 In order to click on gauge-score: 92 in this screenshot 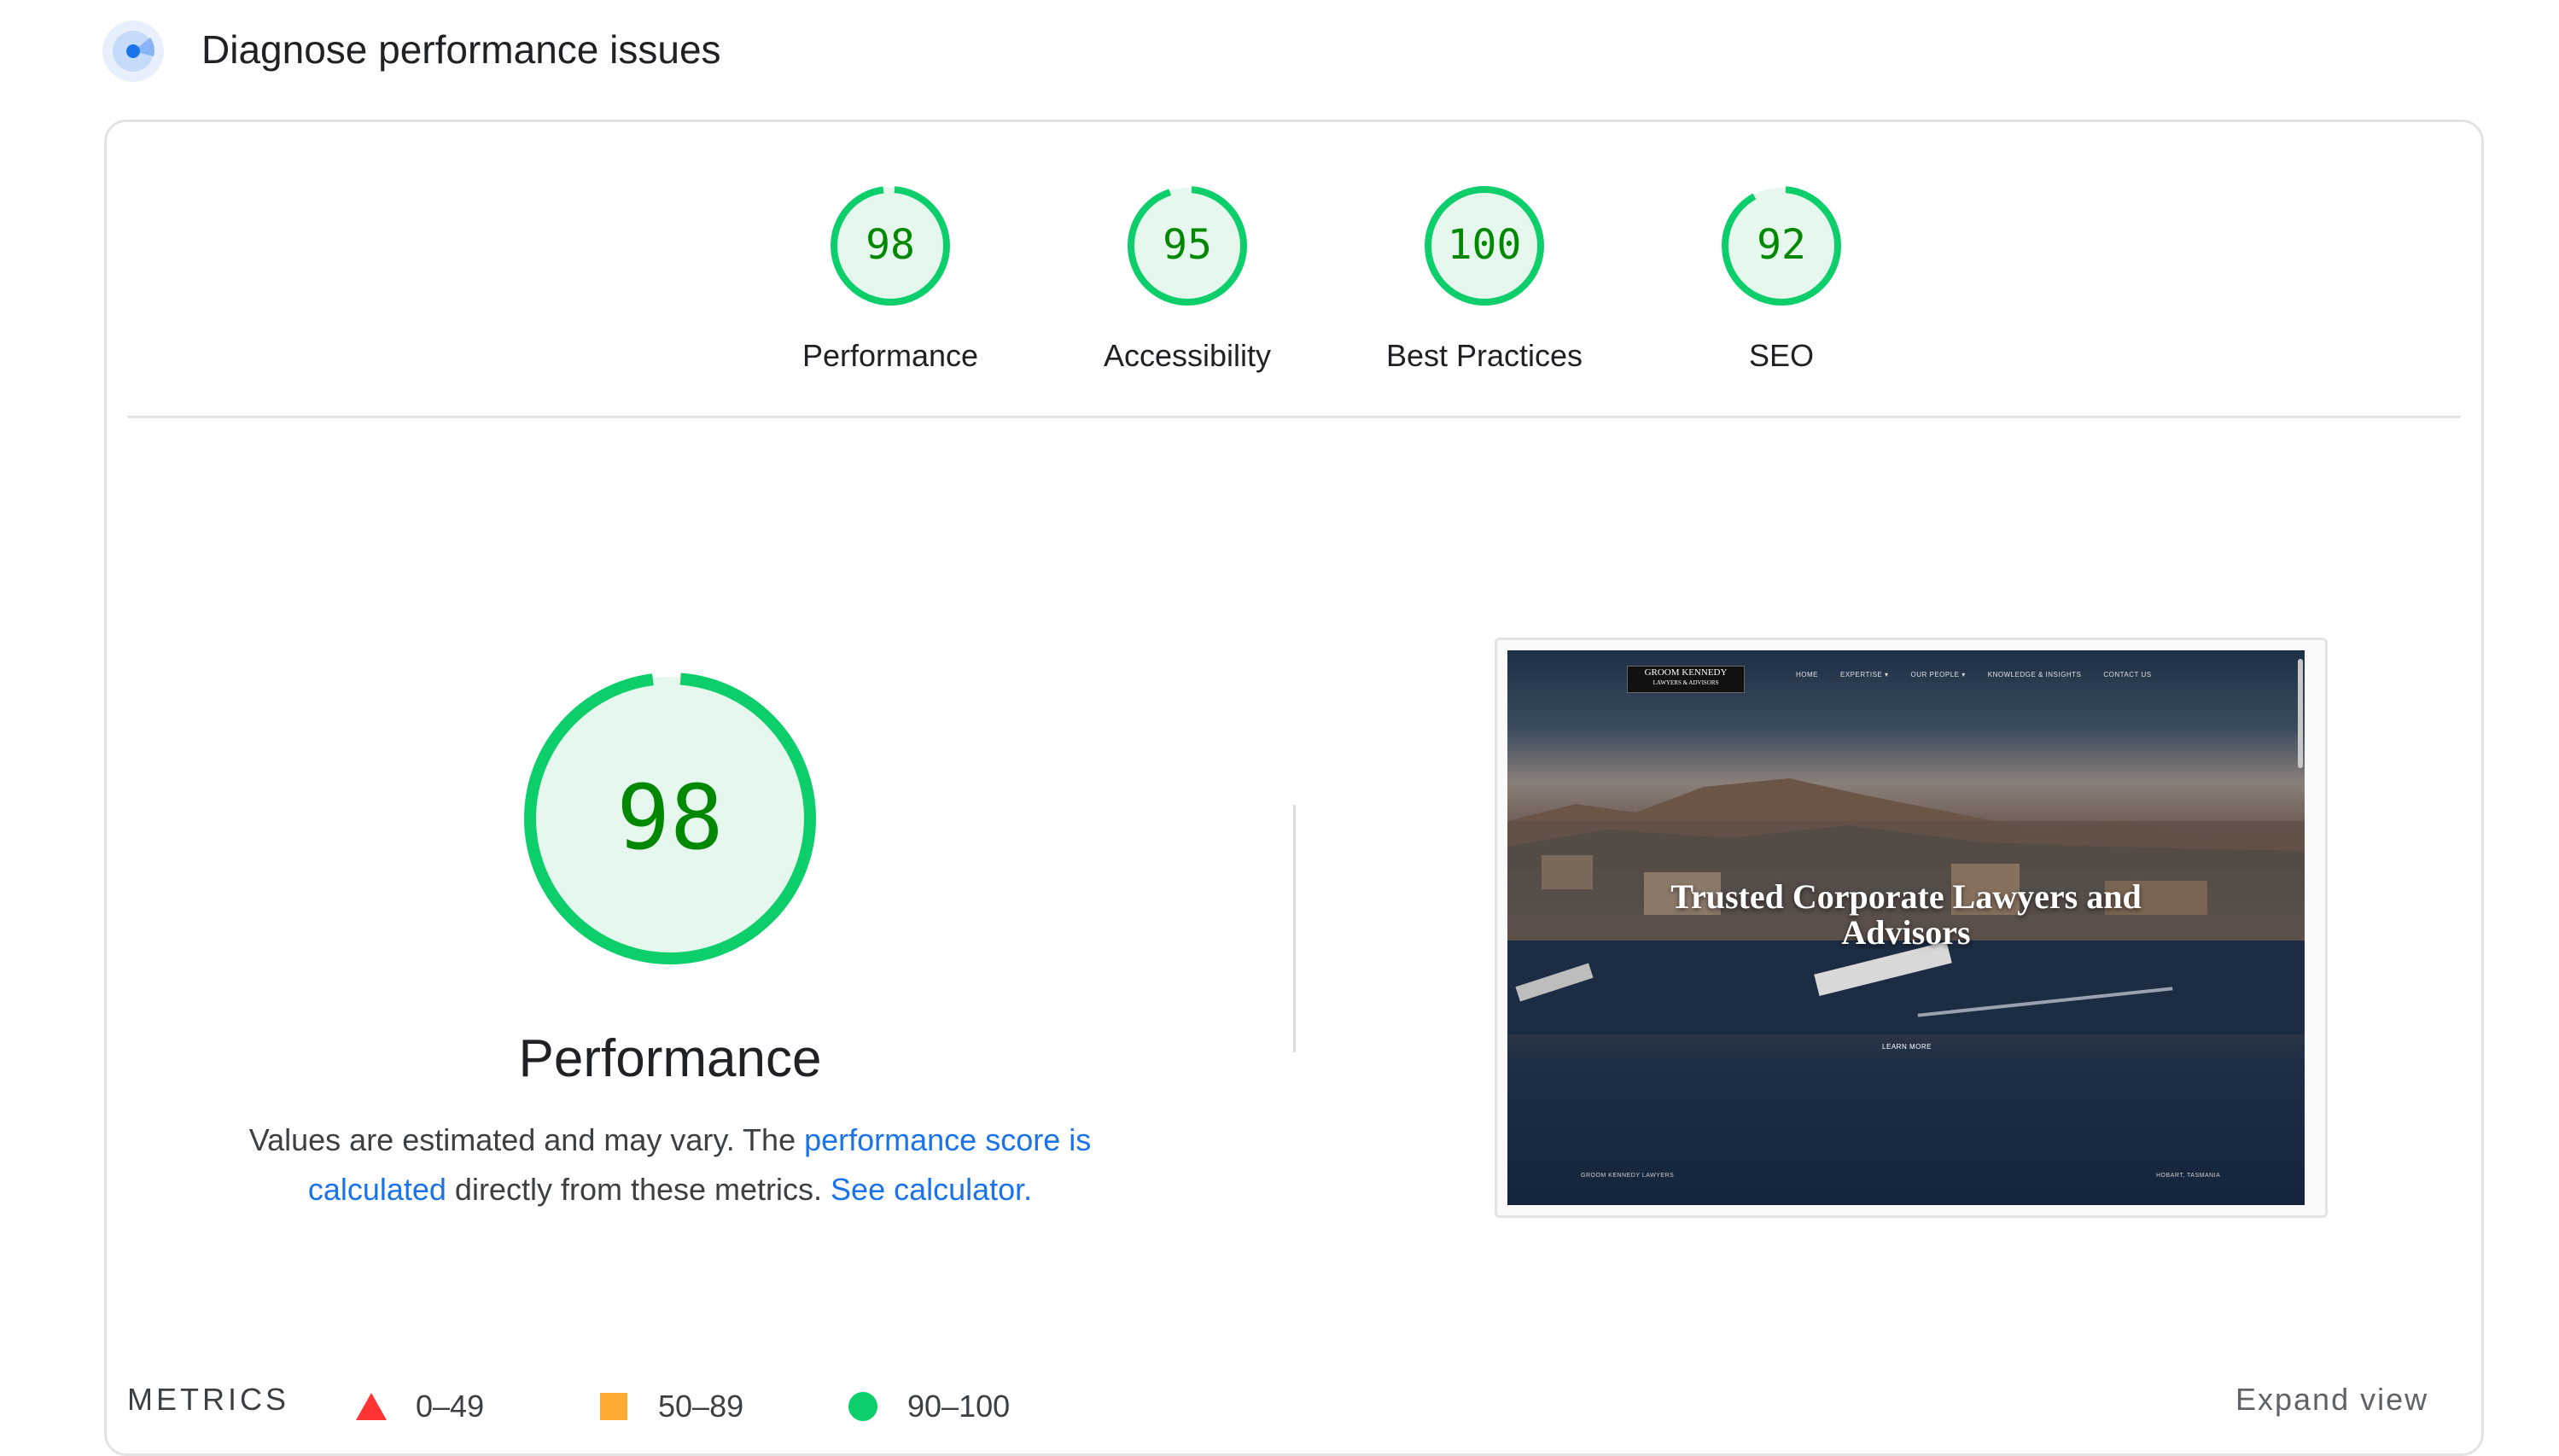, I will do `click(1781, 245)`.